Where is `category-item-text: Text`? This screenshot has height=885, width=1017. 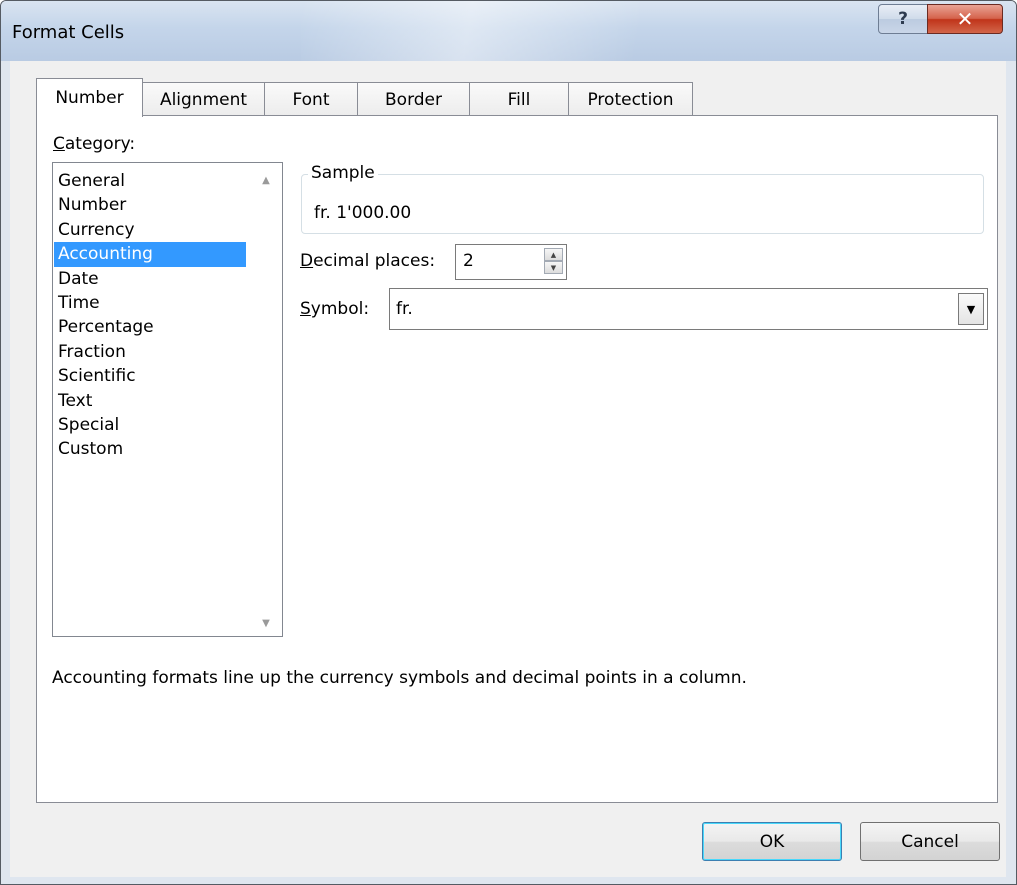
category-item-text: Text is located at coordinates (150, 401).